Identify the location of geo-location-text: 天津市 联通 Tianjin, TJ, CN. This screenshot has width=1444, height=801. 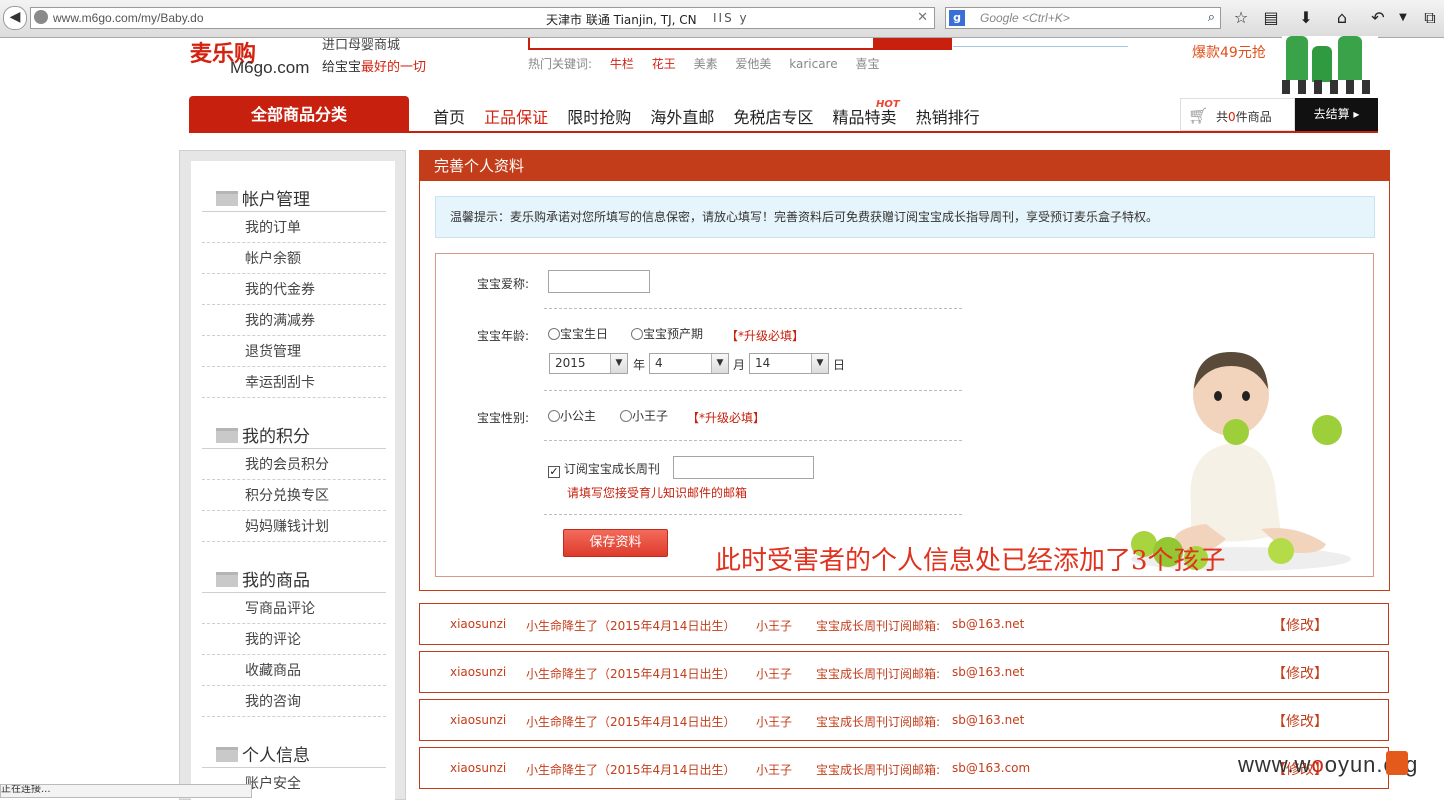
(621, 20).